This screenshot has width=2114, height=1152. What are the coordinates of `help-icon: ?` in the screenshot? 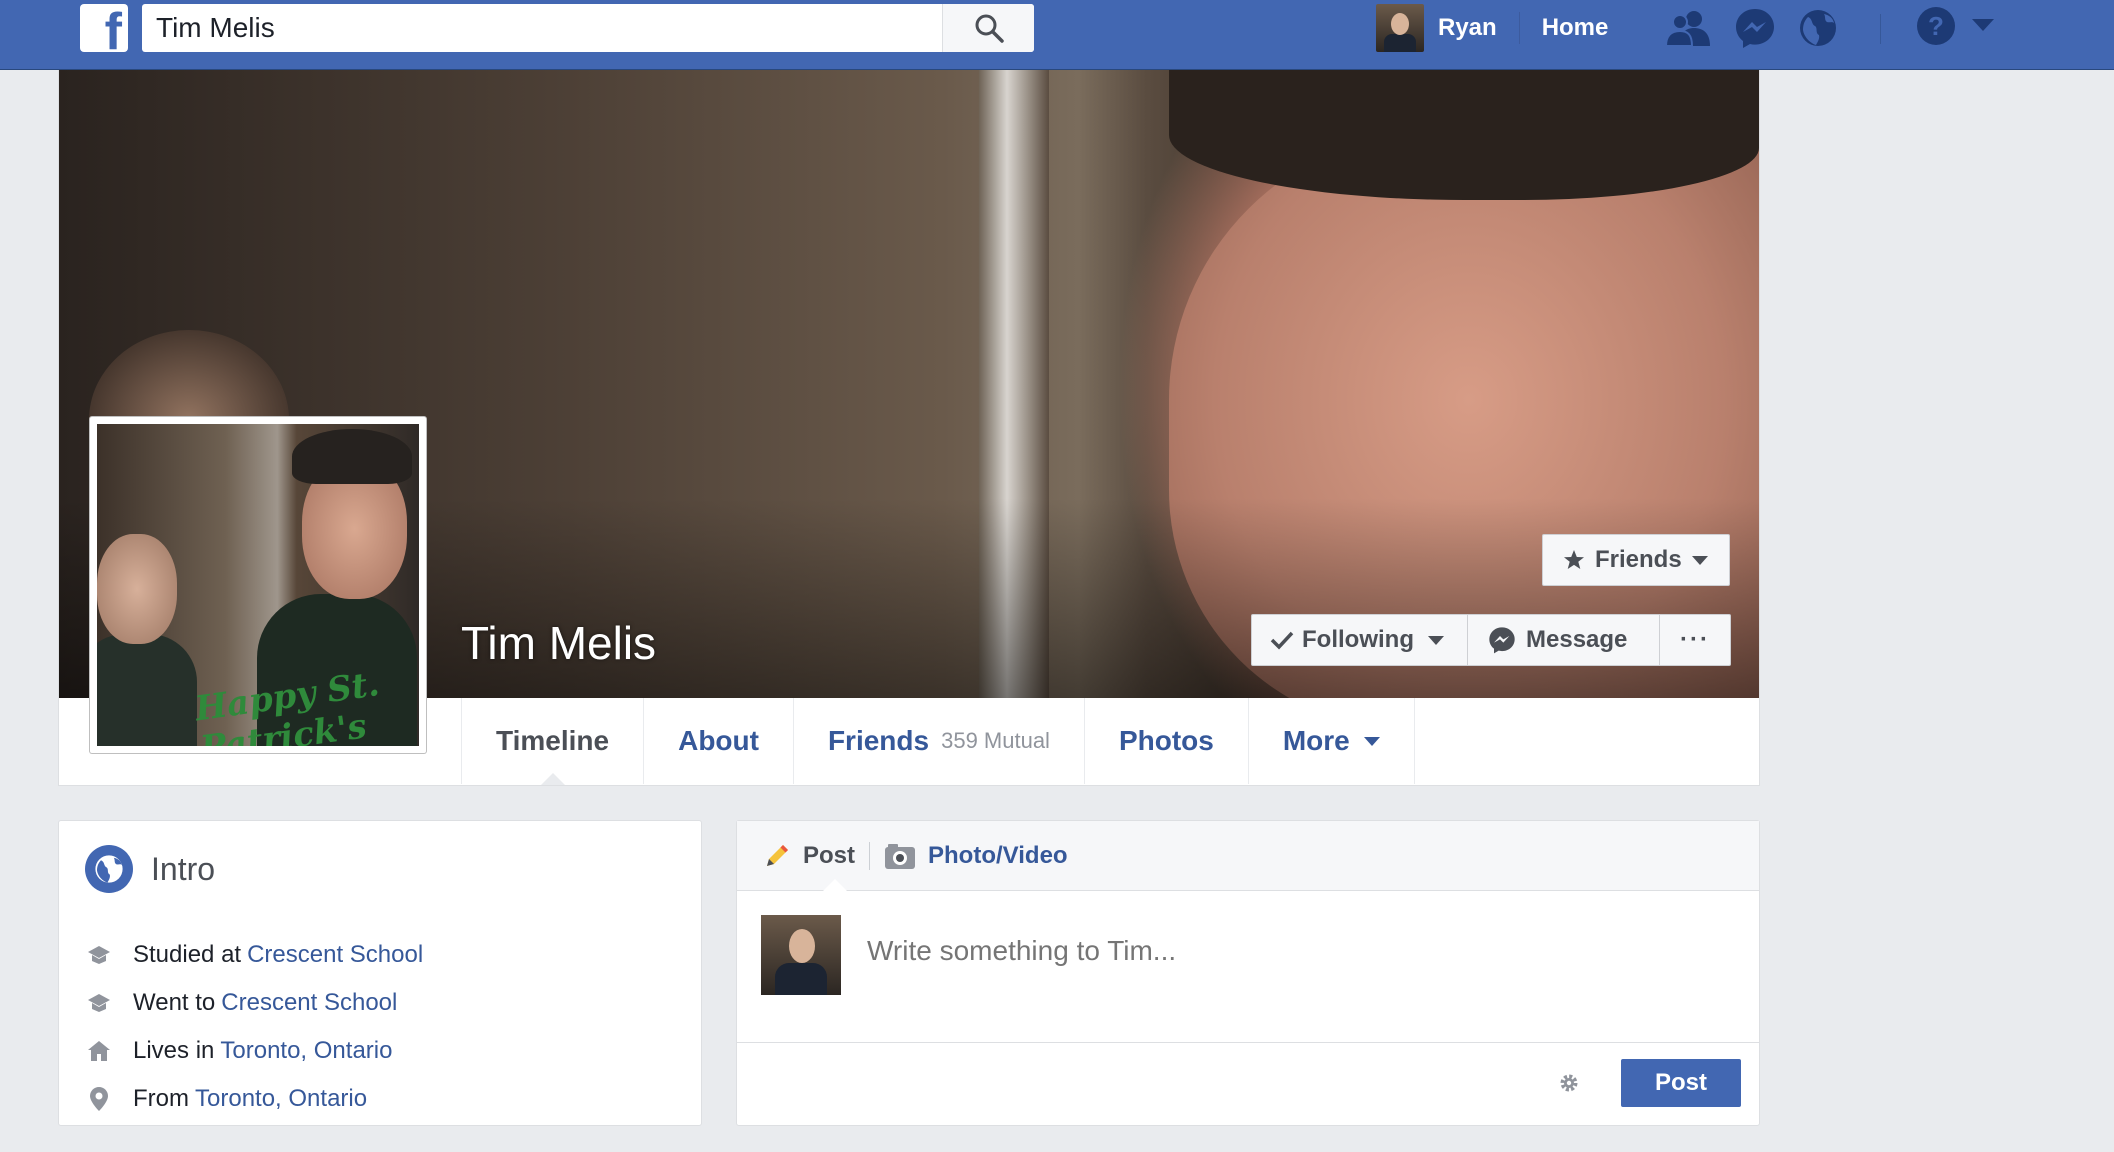 It's located at (1936, 26).